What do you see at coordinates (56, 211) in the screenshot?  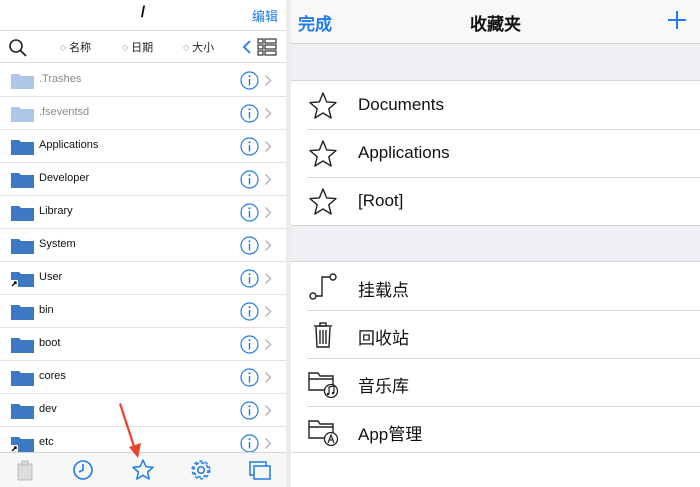 I see `file-name: Library` at bounding box center [56, 211].